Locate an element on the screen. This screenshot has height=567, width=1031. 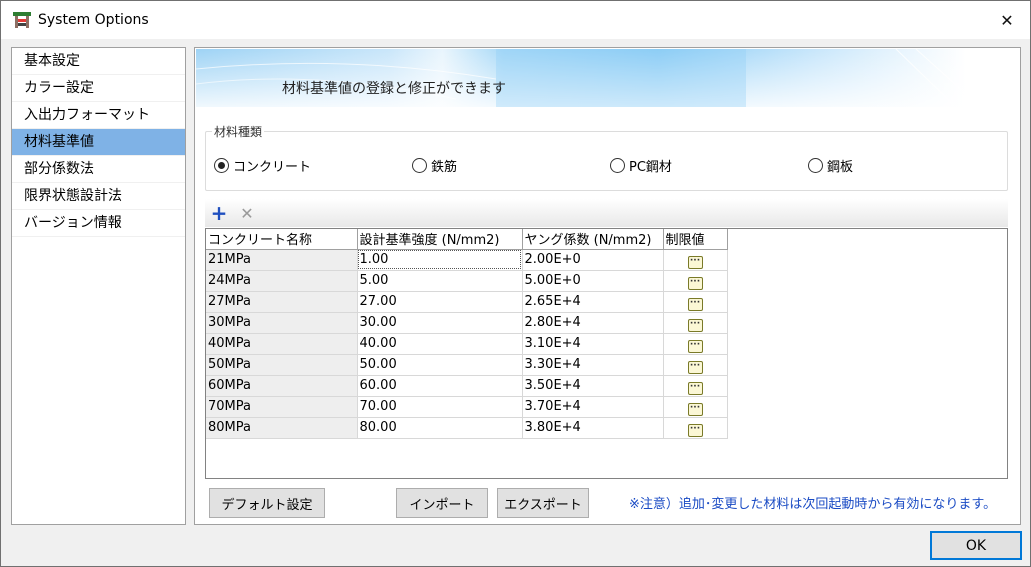
radio-pc-steel: PC鋼材 is located at coordinates (641, 165).